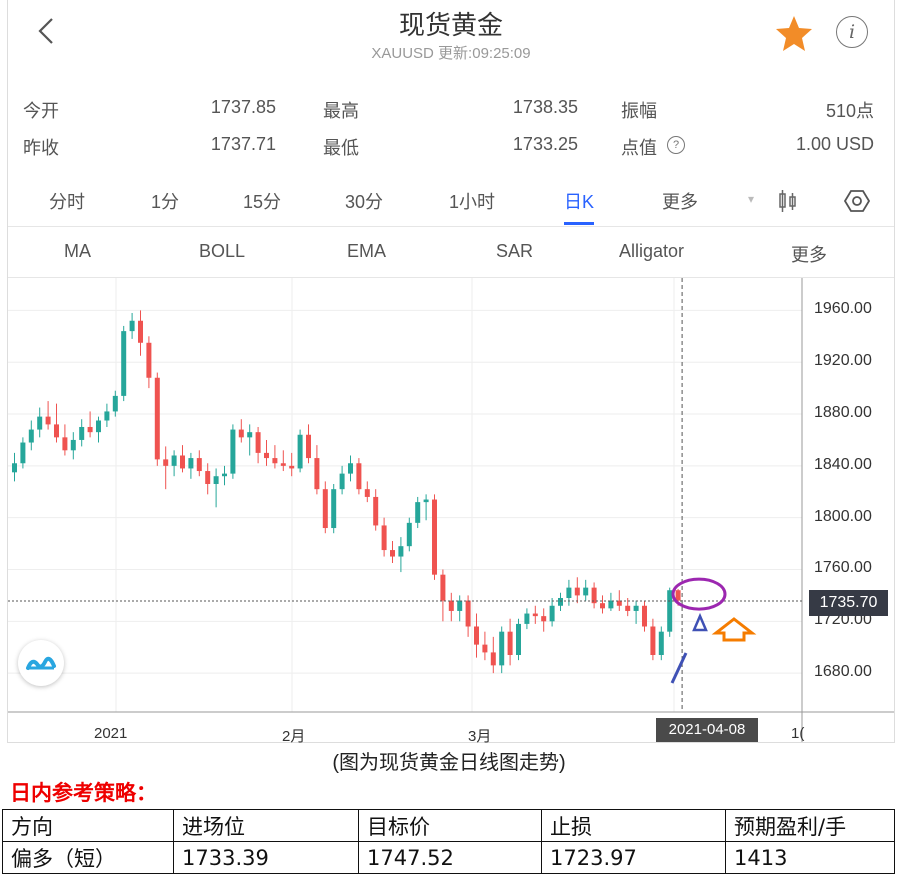 This screenshot has width=898, height=878. Describe the element at coordinates (67, 201) in the screenshot. I see `tab-timeshare: 分时` at that location.